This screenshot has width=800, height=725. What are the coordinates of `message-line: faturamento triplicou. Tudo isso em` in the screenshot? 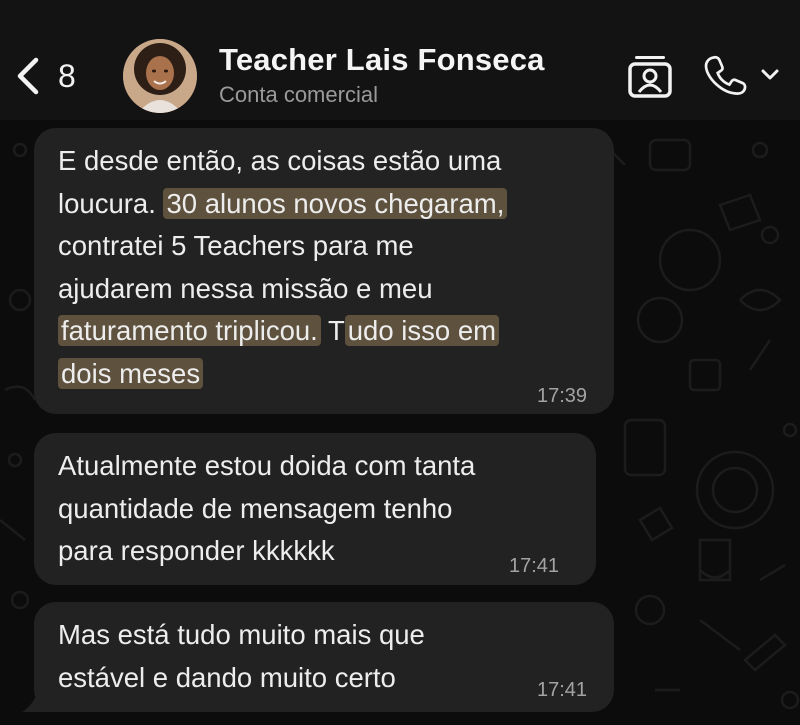 It's located at (282, 331).